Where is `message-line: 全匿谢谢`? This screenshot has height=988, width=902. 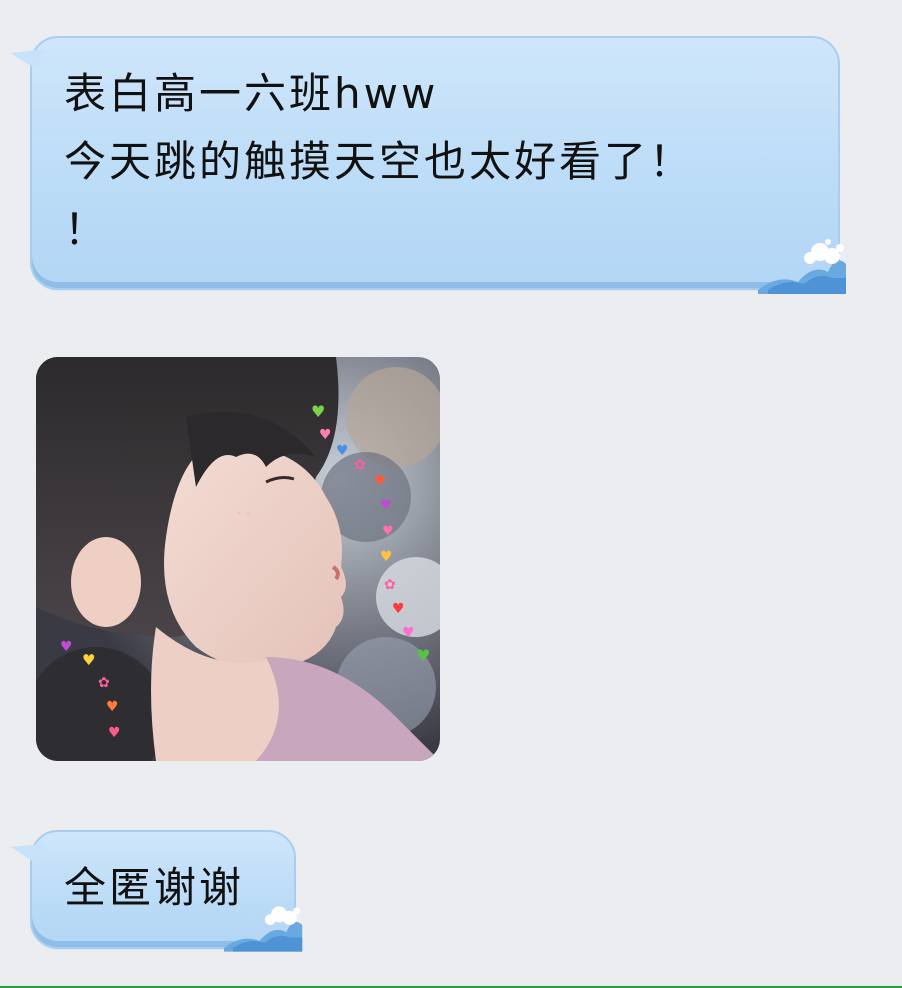
message-line: 全匿谢谢 is located at coordinates (154, 887).